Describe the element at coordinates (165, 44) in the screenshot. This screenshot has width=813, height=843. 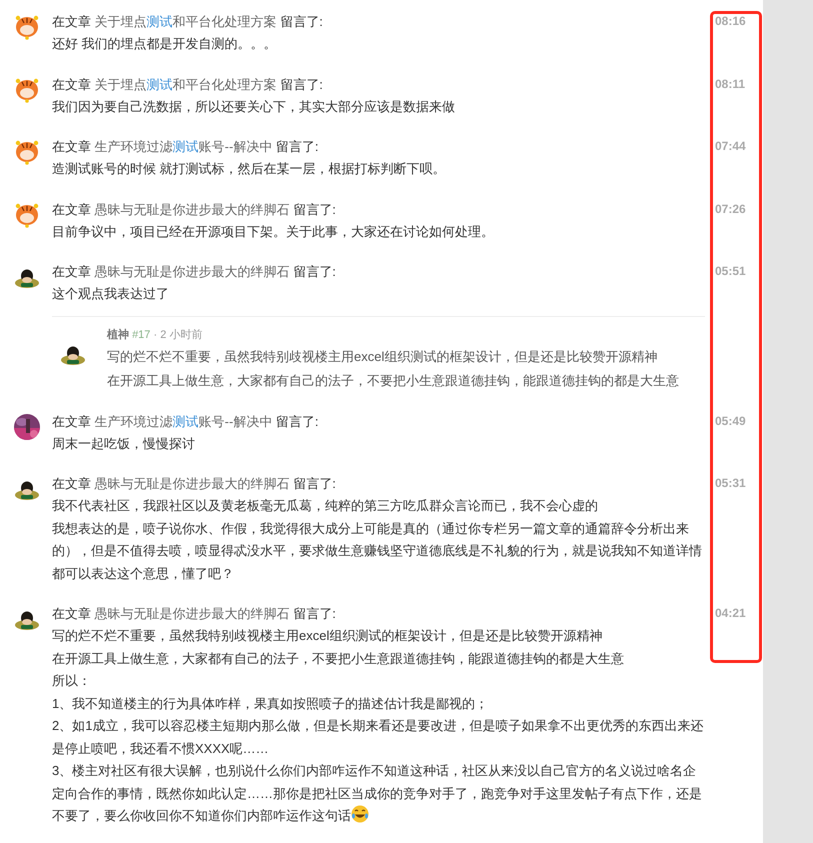
I see `comment-text: 还好 我们的埋点都是开发自测的。。。` at that location.